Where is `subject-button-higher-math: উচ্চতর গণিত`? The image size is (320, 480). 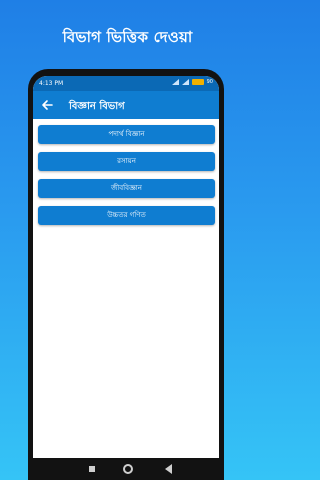
subject-button-higher-math: উচ্চতর গণিত is located at coordinates (126, 215).